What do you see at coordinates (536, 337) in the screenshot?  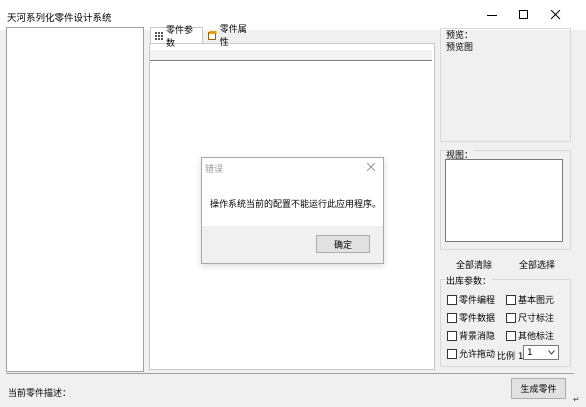 I see `checkbox-label: 其他标注` at bounding box center [536, 337].